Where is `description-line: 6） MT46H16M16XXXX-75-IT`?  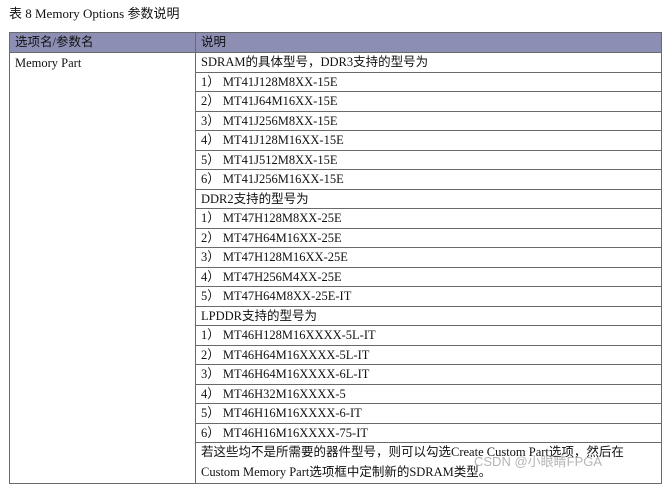
description-line: 6） MT46H16M16XXXX-75-IT is located at coordinates (428, 433).